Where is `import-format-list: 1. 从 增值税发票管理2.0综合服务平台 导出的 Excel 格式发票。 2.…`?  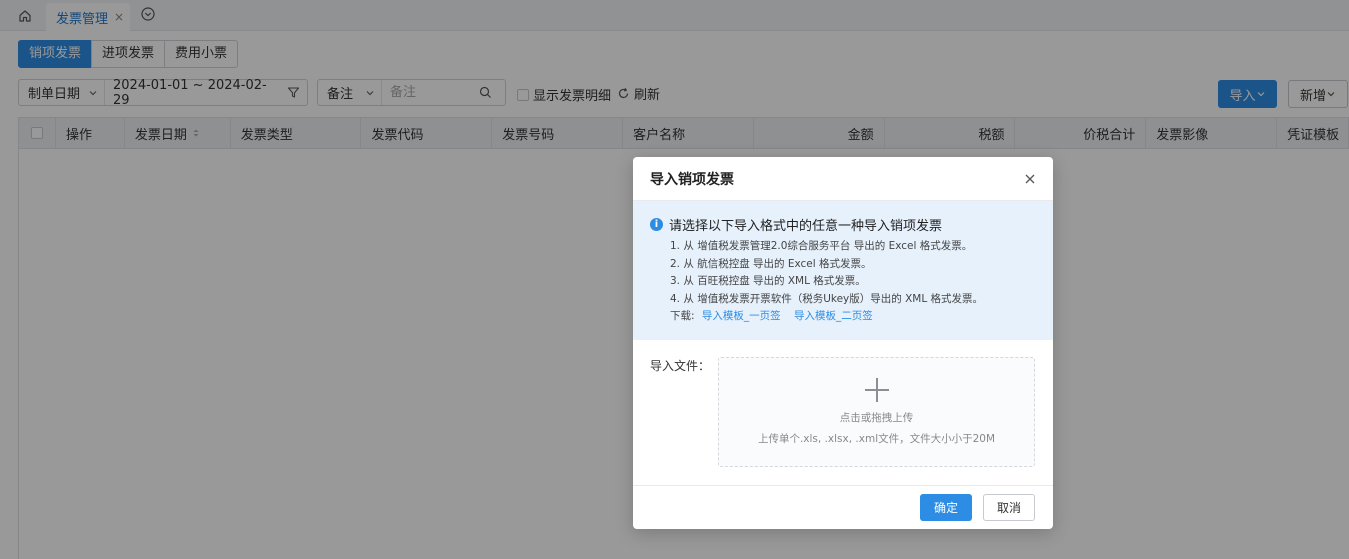 import-format-list: 1. 从 增值税发票管理2.0综合服务平台 导出的 Excel 格式发票。 2.… is located at coordinates (843, 273).